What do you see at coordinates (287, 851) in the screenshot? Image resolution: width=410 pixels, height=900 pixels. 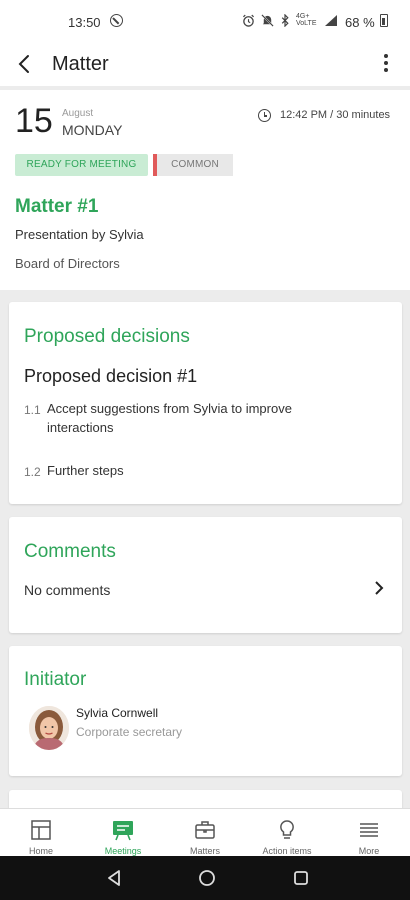 I see `nav-label: Action items` at bounding box center [287, 851].